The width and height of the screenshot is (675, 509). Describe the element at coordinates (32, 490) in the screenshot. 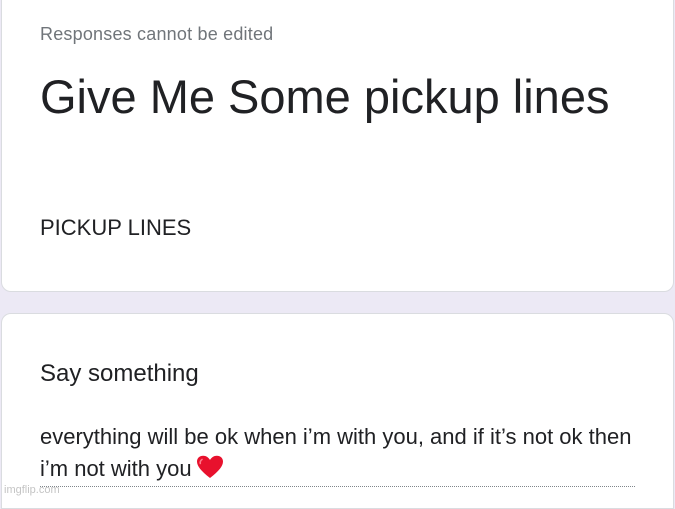

I see `imgflip-watermark: imgflip.com` at that location.